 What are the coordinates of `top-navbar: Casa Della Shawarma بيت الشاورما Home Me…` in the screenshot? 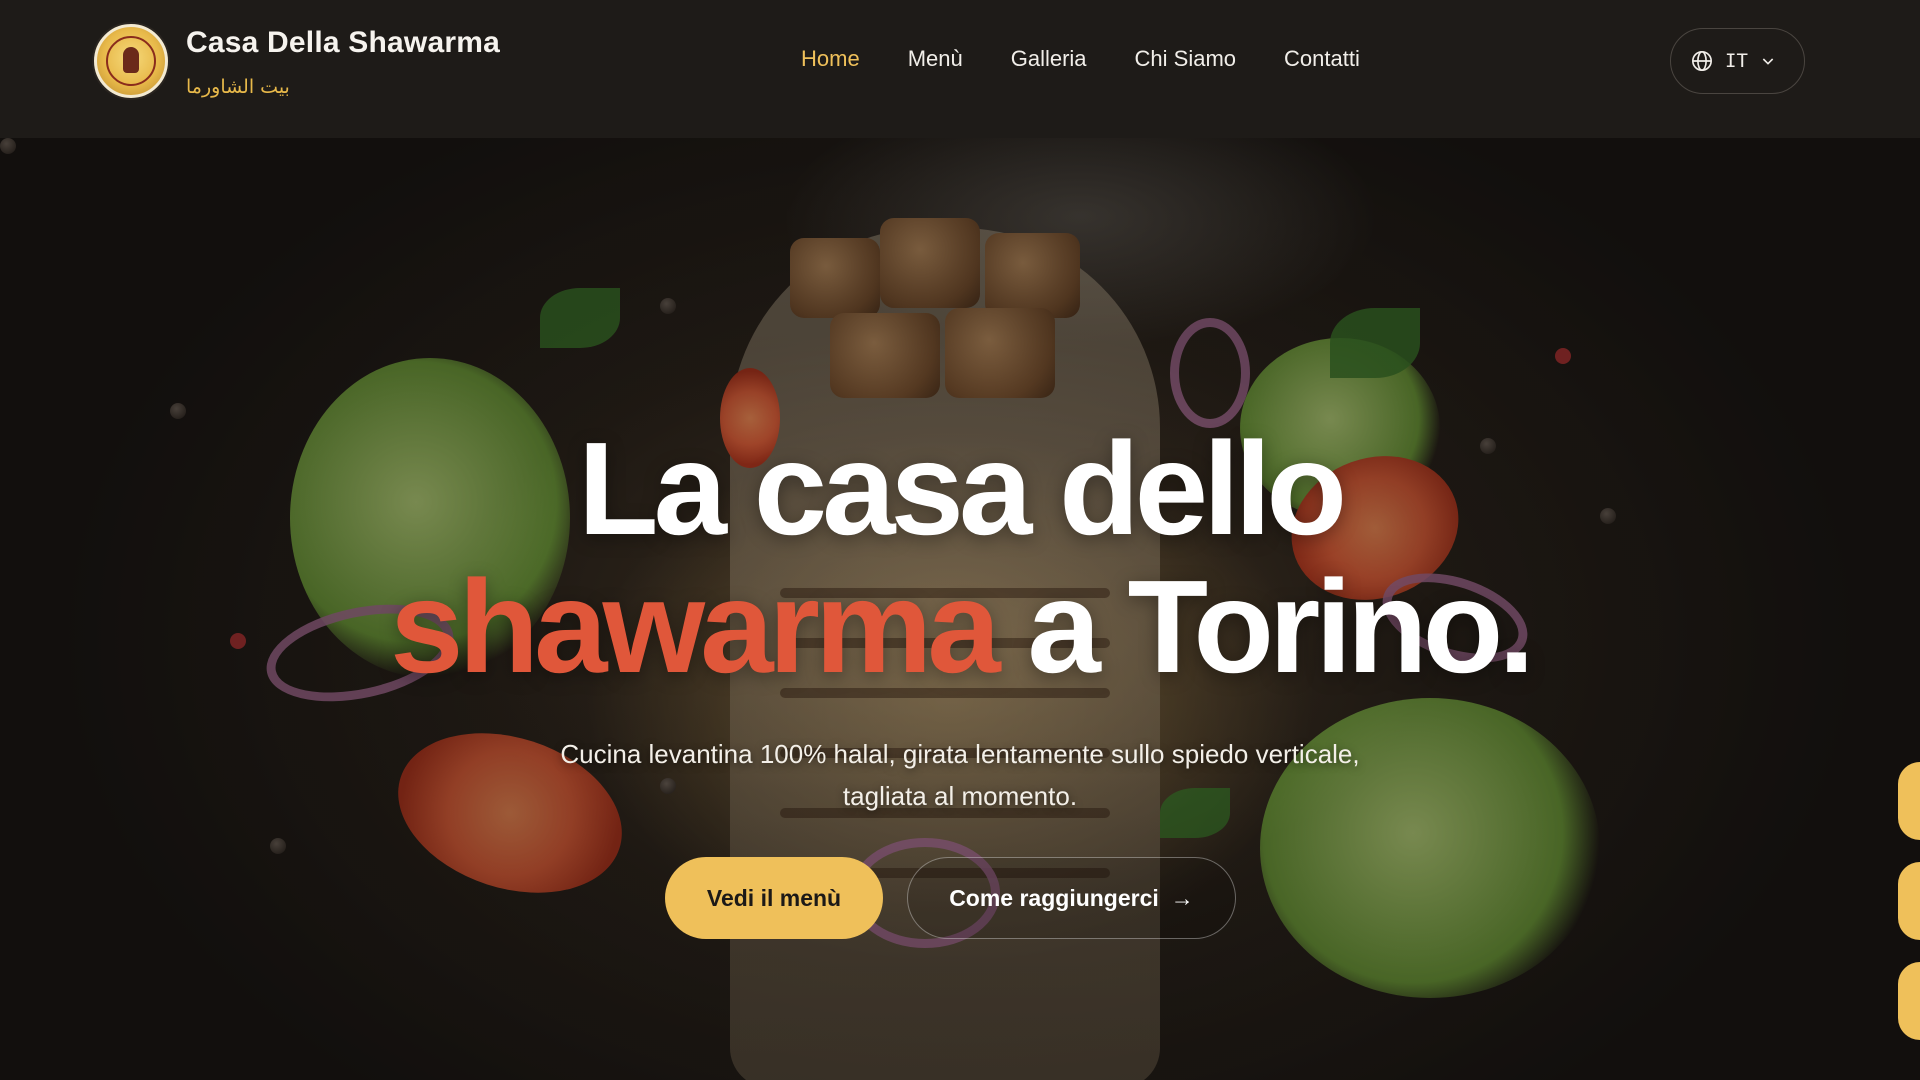 It's located at (960, 69).